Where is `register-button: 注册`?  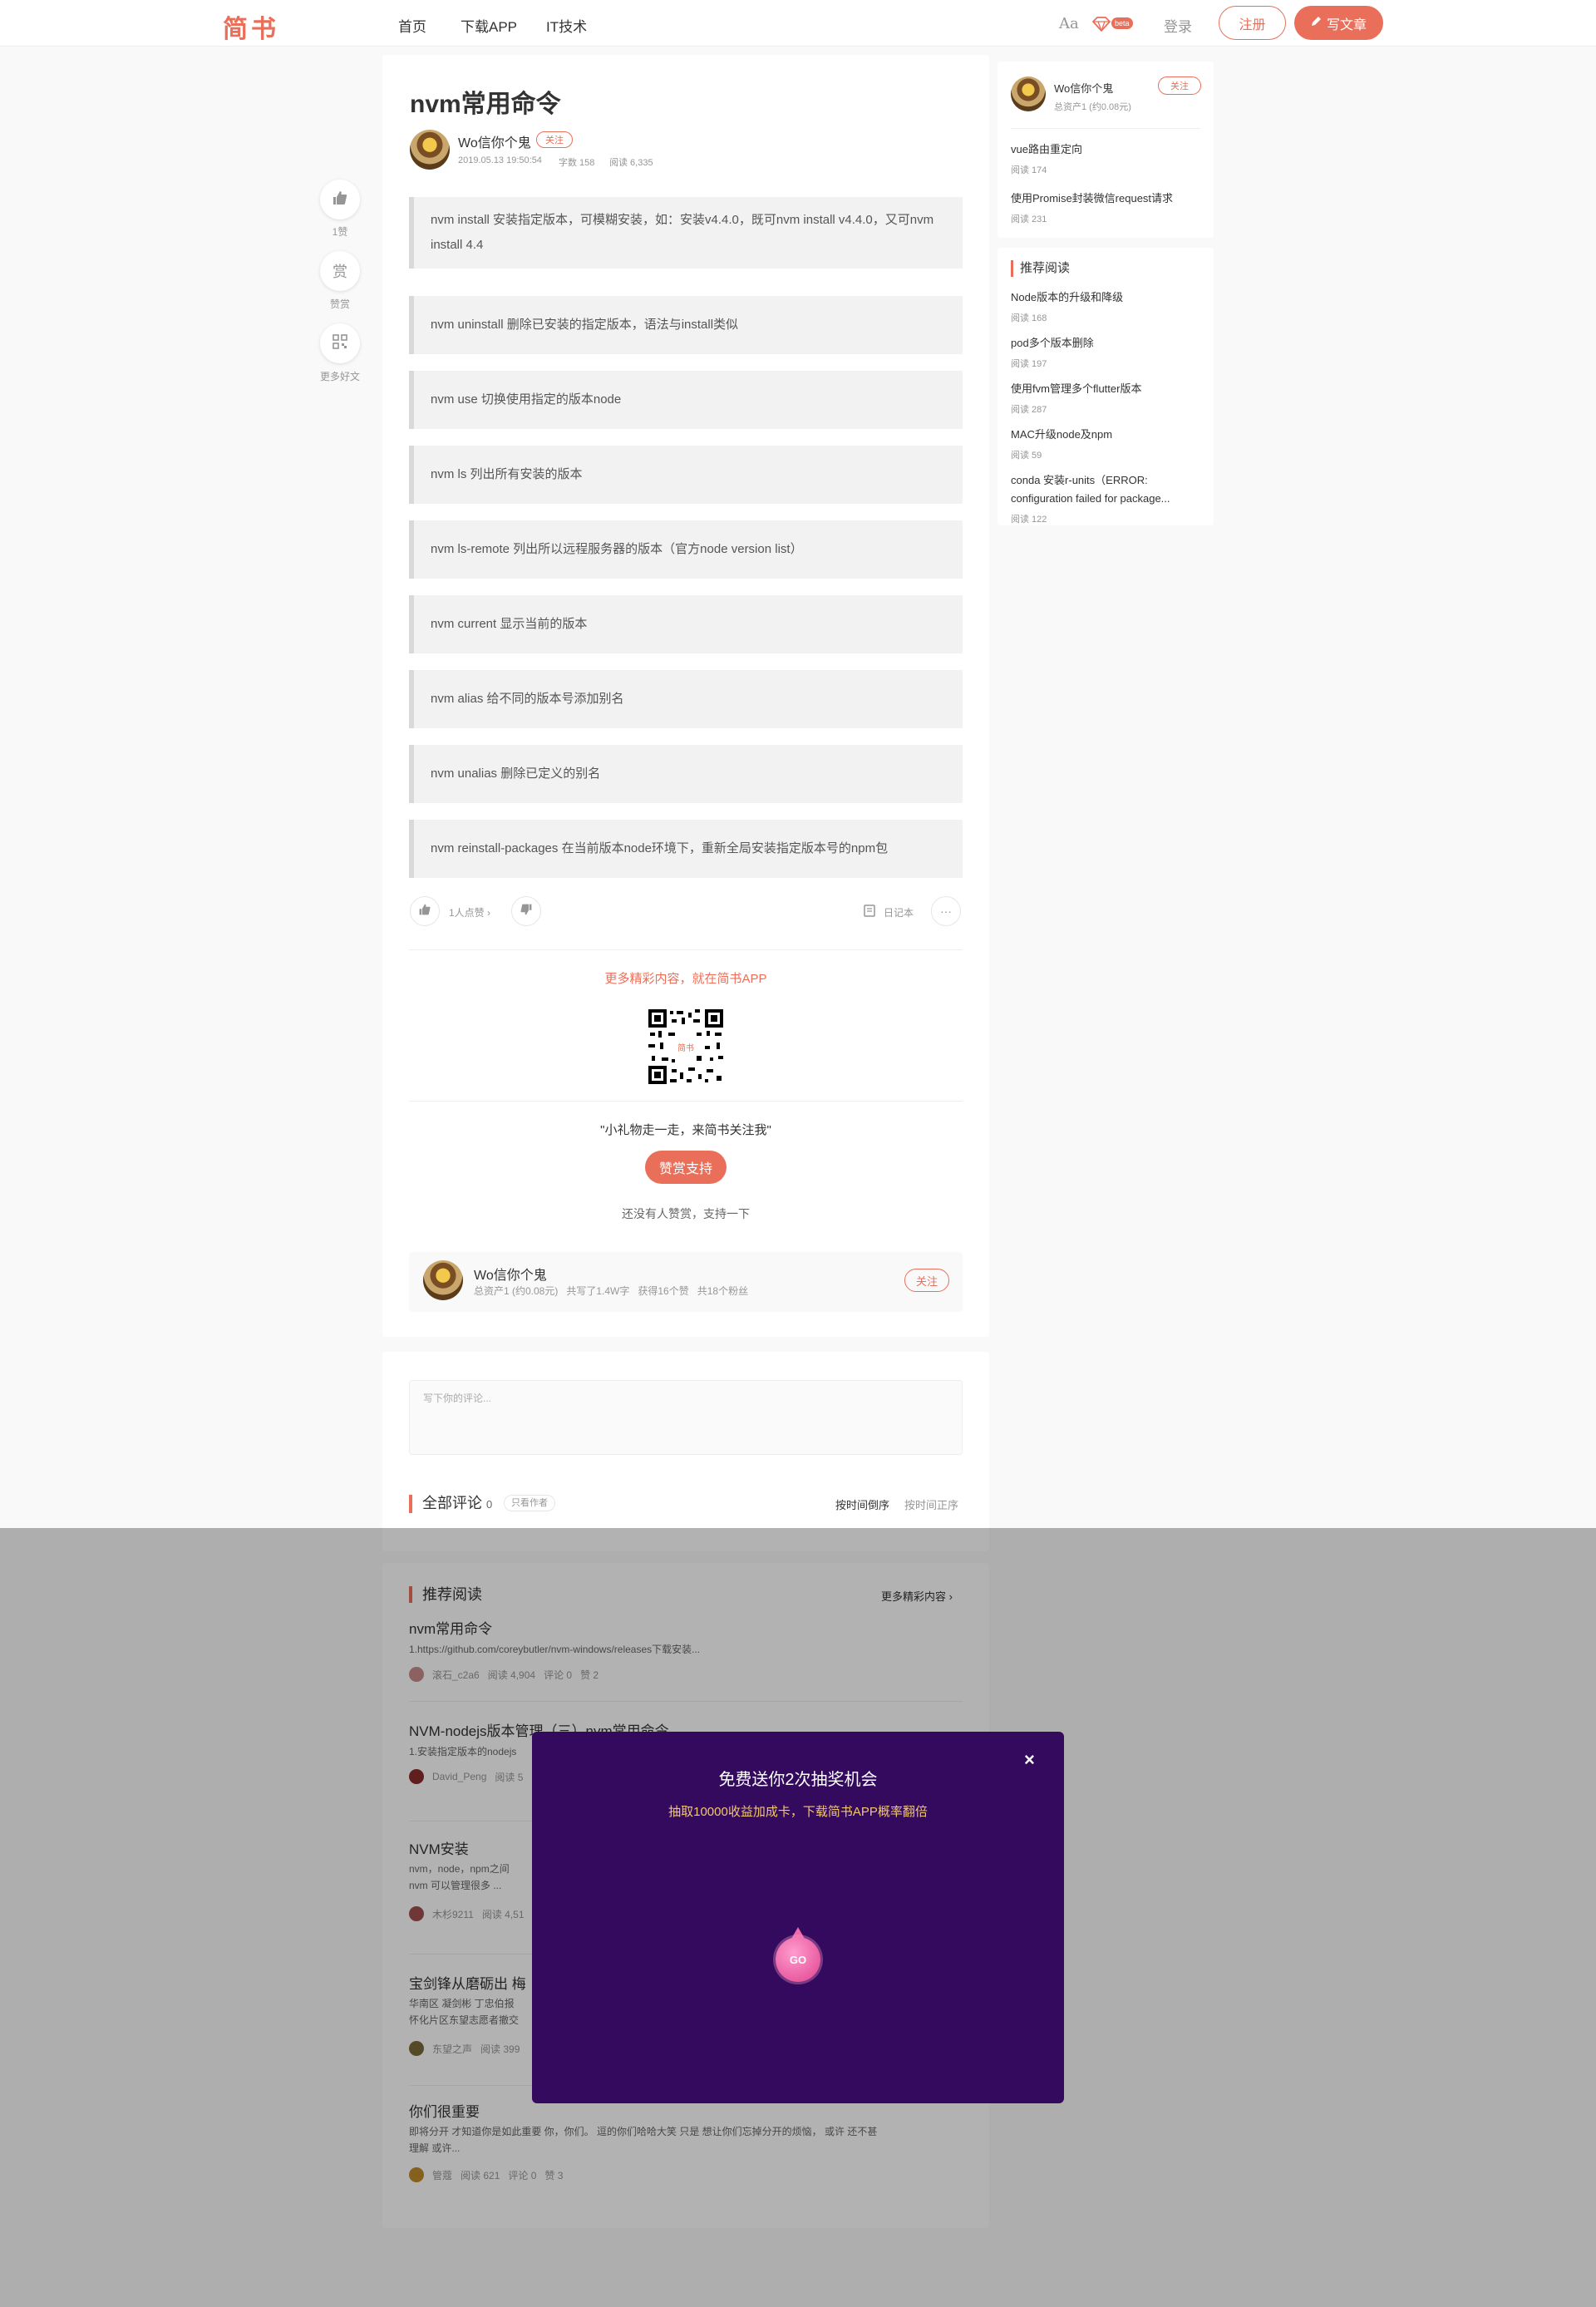
register-button: 注册 is located at coordinates (1252, 23).